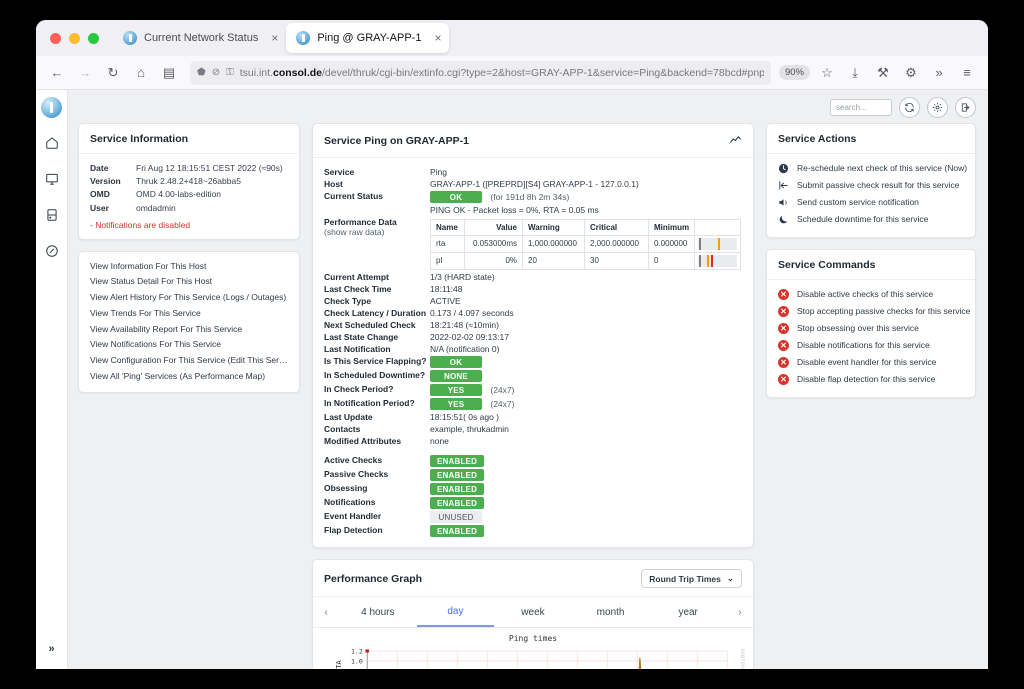 This screenshot has width=1024, height=689. Describe the element at coordinates (794, 72) in the screenshot. I see `zoom-level-indicator: 90%` at that location.